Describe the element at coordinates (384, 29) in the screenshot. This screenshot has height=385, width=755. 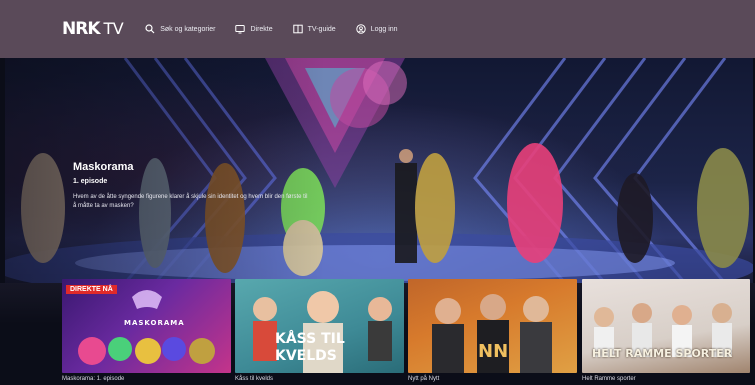
I see `nav-logg-inn-label: Logg inn` at that location.